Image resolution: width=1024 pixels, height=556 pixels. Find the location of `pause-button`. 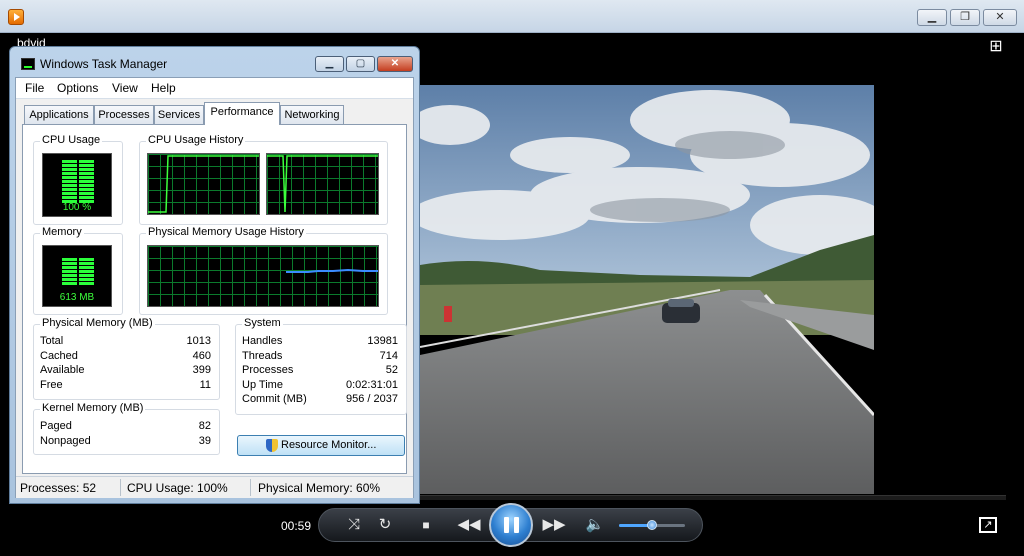

pause-button is located at coordinates (511, 525).